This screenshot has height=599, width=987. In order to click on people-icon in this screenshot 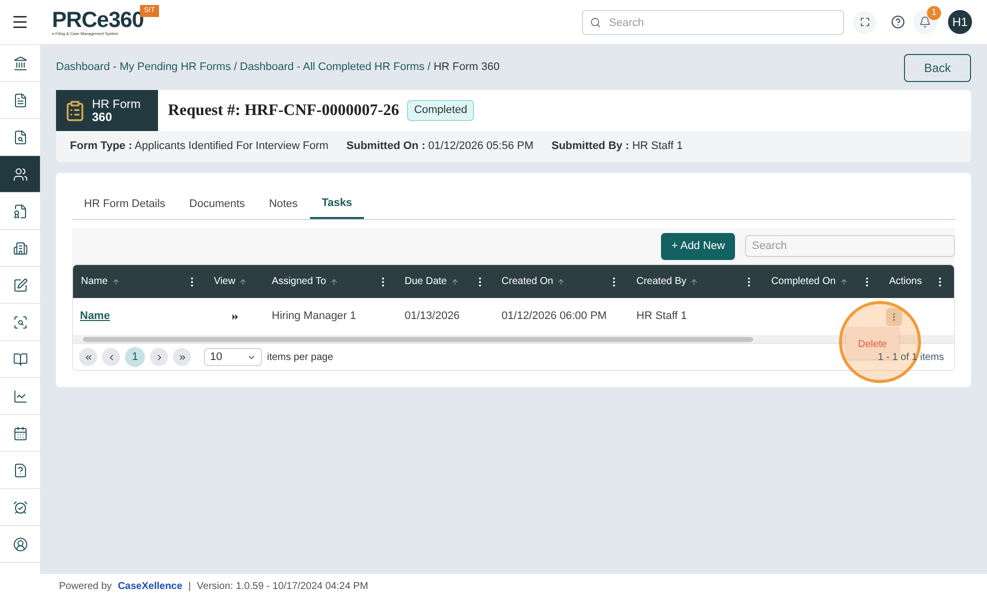, I will do `click(20, 174)`.